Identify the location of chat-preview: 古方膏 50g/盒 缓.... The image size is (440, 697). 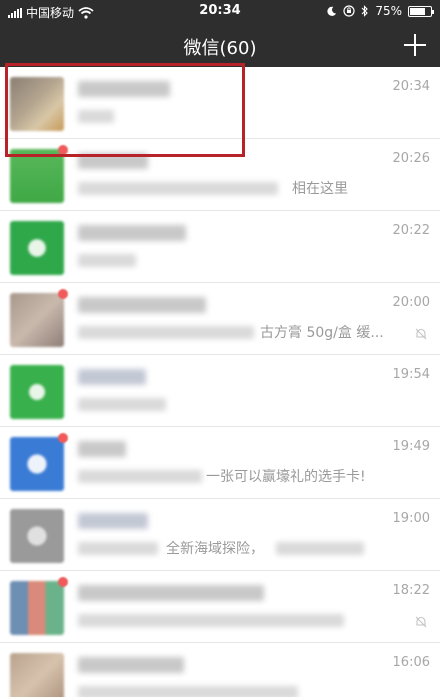
(322, 333).